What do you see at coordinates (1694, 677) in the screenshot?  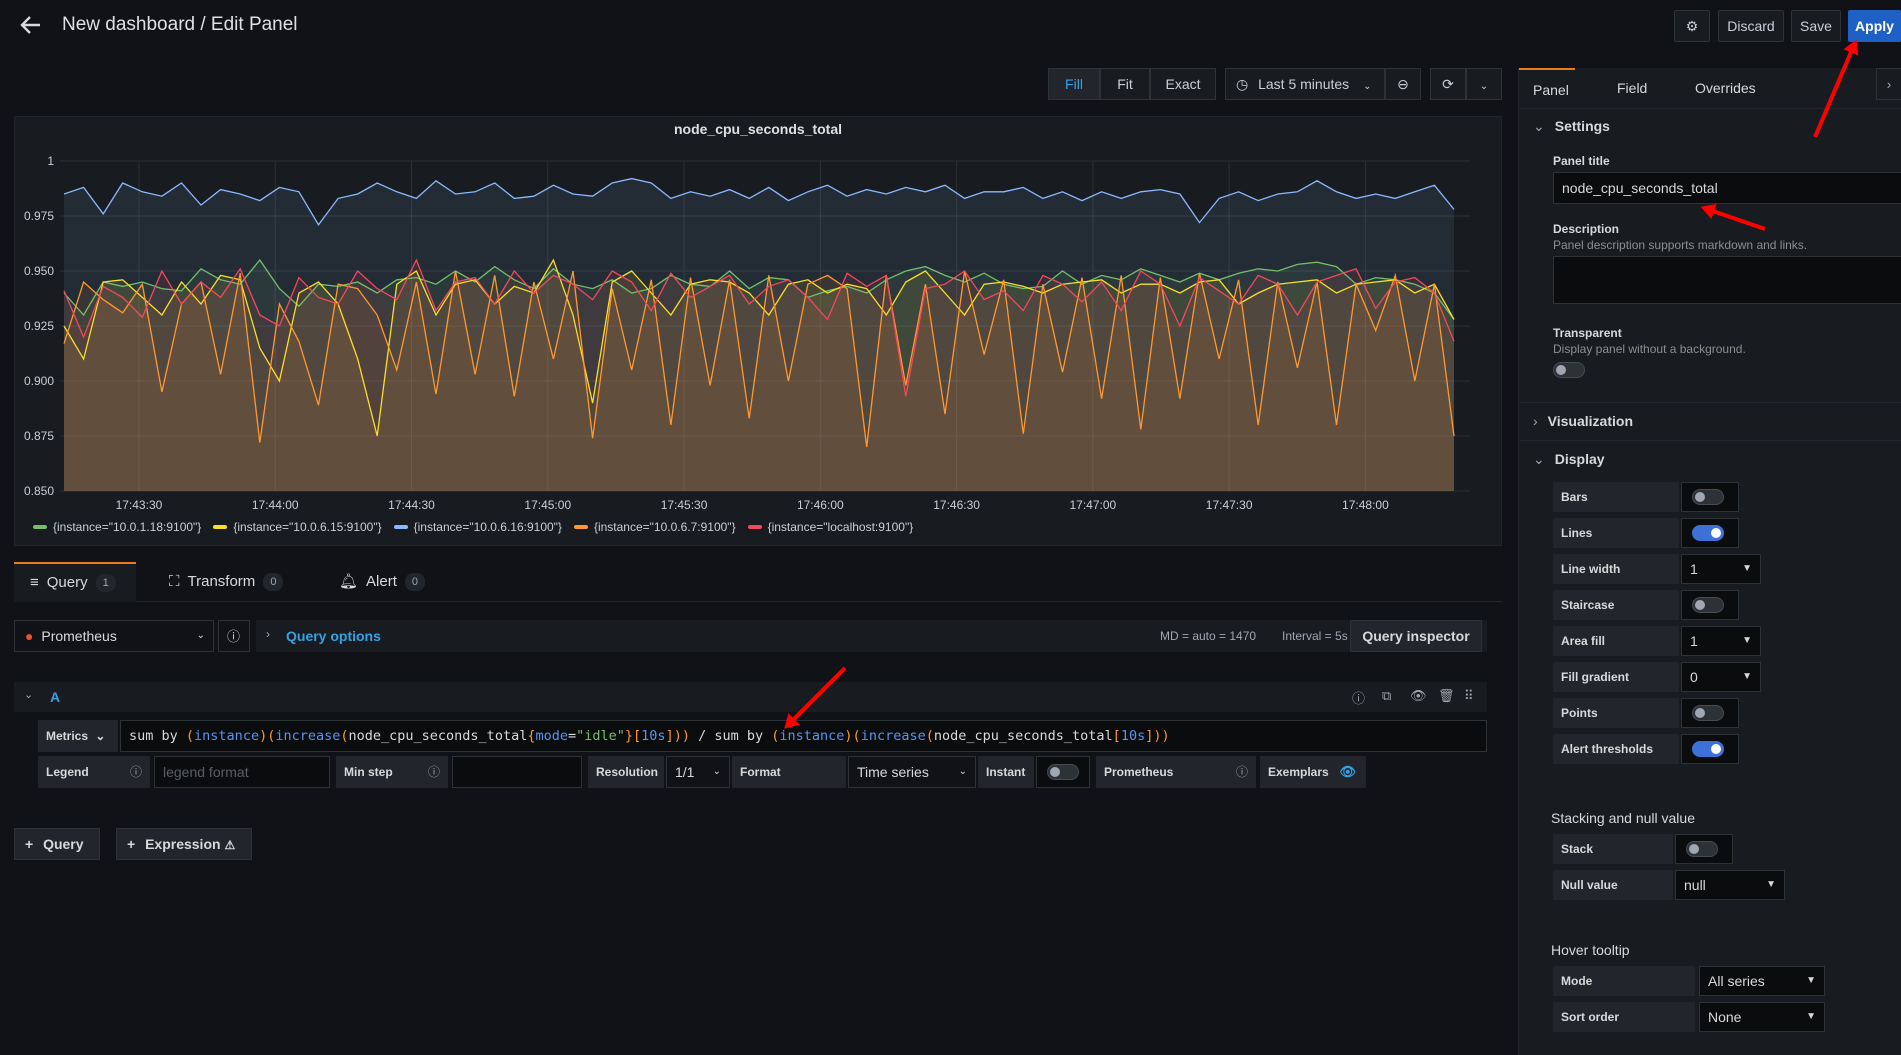 I see `display-option-value: 0` at bounding box center [1694, 677].